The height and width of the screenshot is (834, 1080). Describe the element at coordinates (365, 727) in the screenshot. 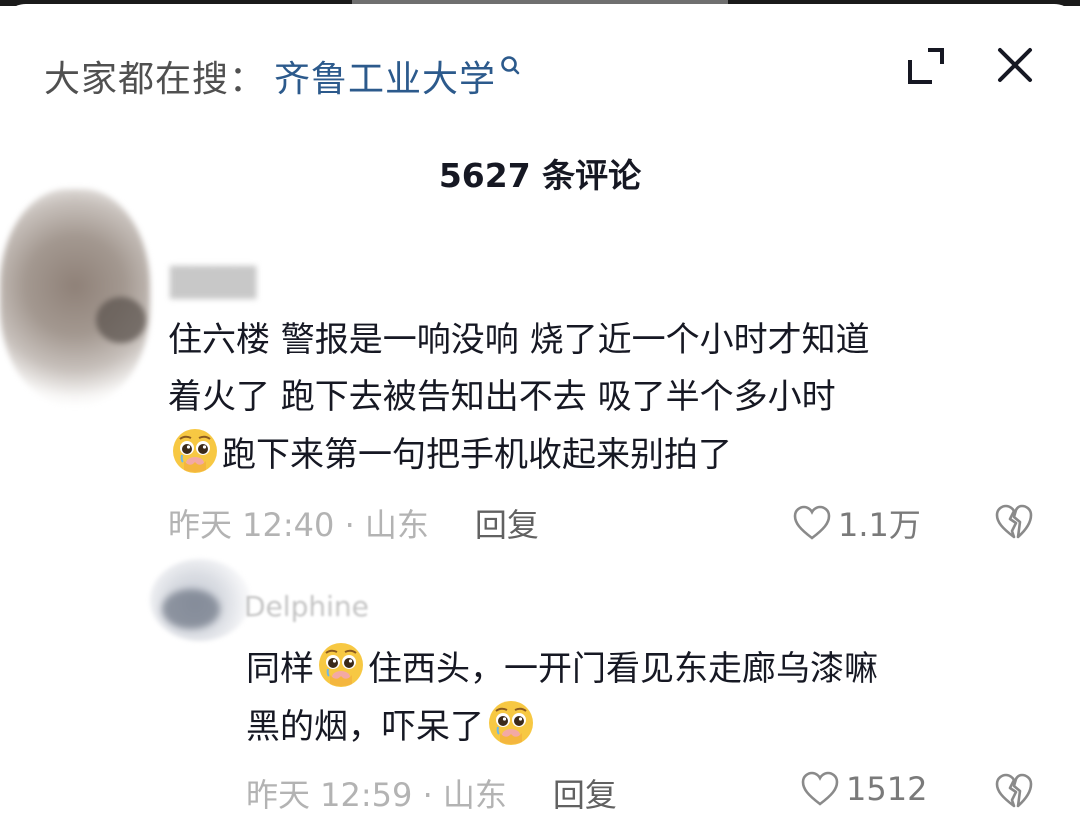

I see `comment-line-text: 黑的烟，吓呆了` at that location.